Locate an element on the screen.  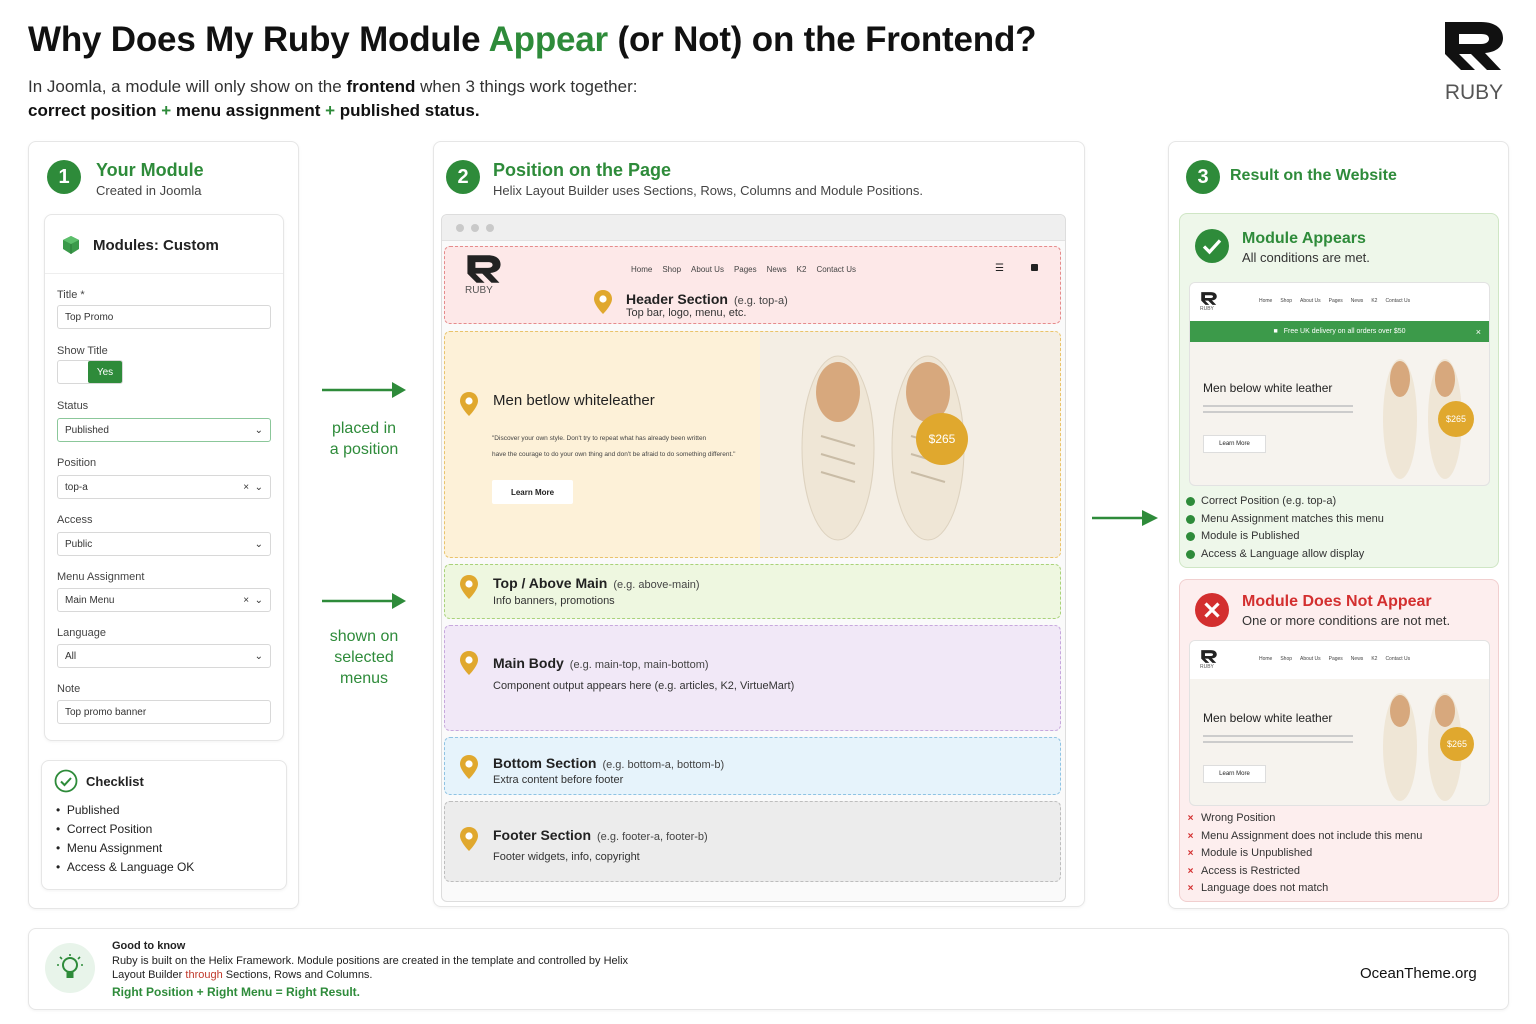
appears-subtitle: All conditions are met. is located at coordinates (1306, 257).